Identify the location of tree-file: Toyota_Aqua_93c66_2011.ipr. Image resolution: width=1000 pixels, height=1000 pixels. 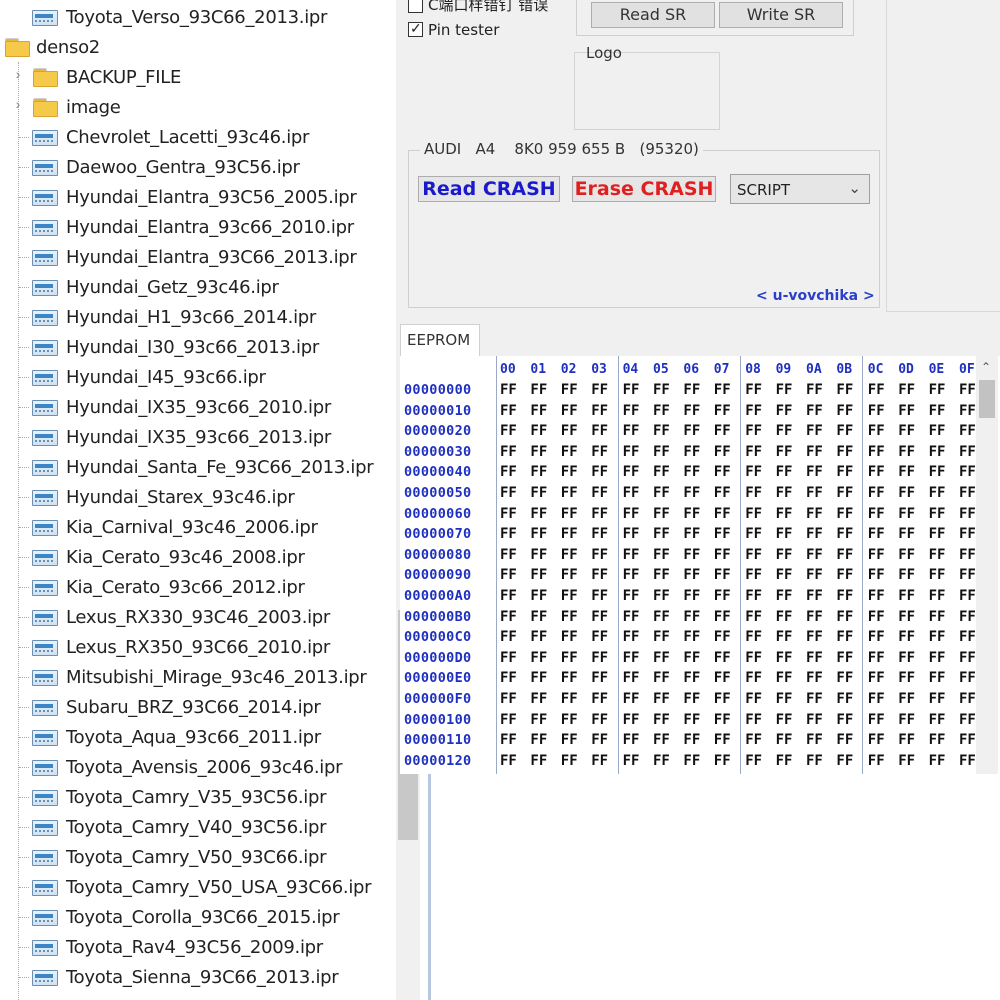
(176, 737).